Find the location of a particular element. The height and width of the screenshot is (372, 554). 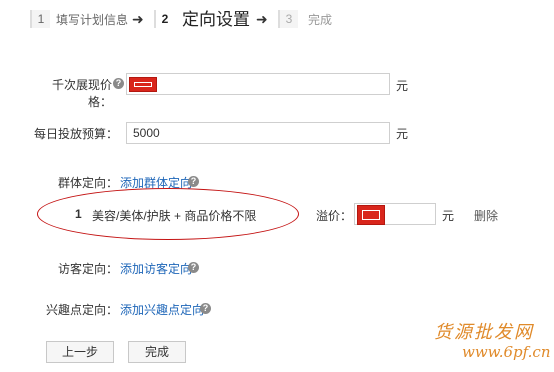

daily-budget-label: 每日投放预算： is located at coordinates (74, 133).